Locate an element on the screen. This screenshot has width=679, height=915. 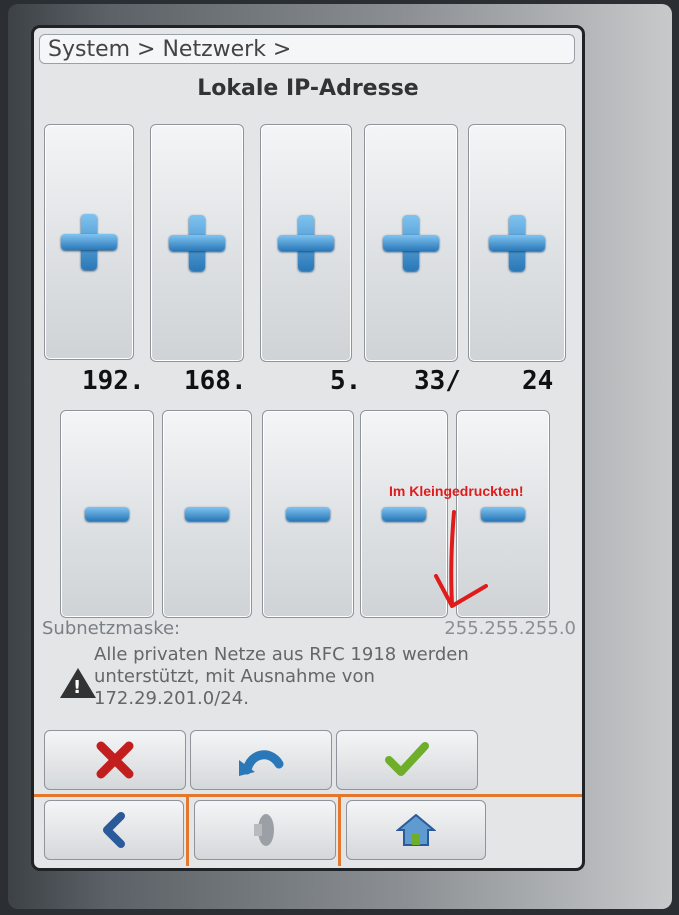
increment-octet-2-button is located at coordinates (197, 243).